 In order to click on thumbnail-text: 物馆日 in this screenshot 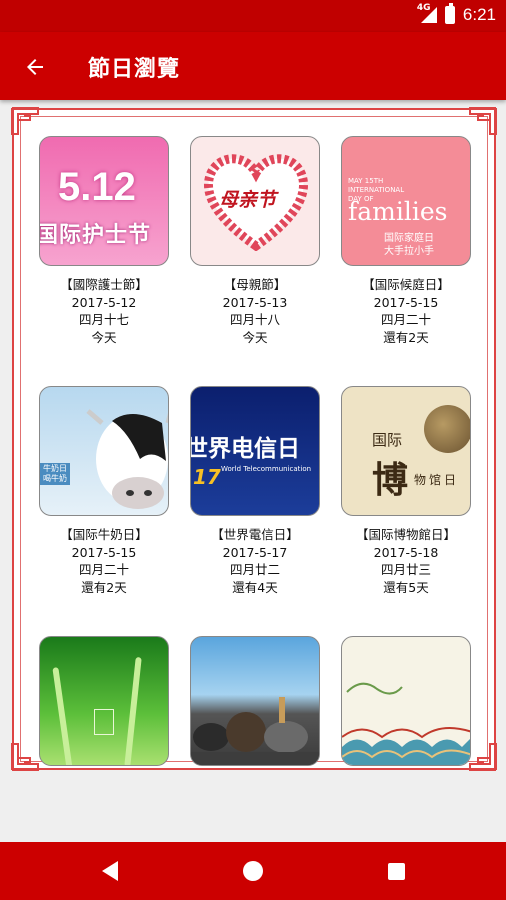, I will do `click(437, 480)`.